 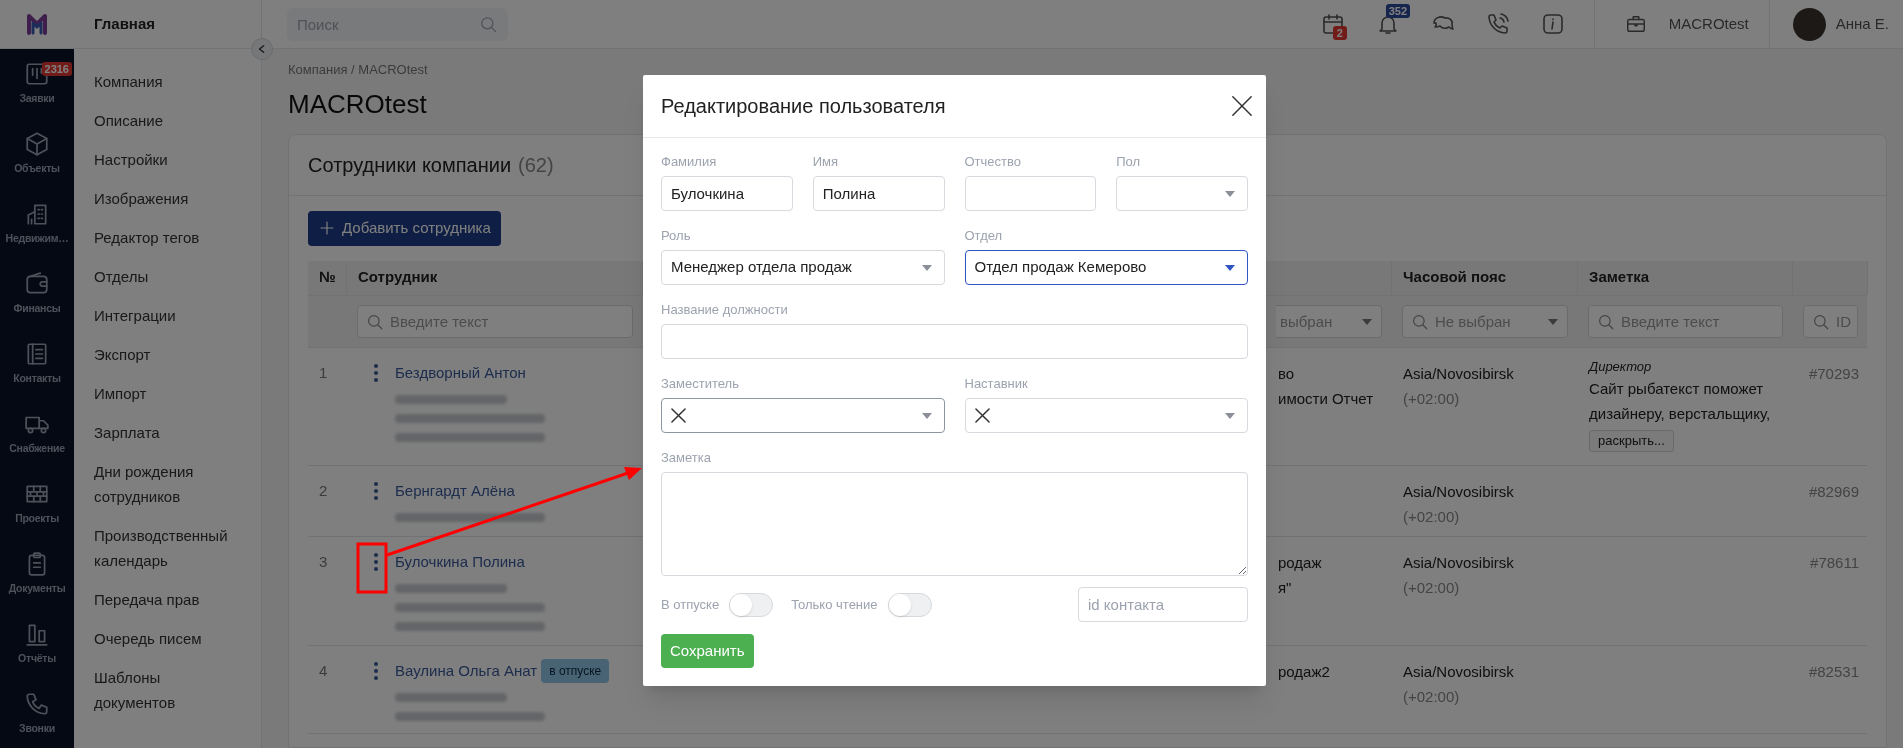 I want to click on sidebar-item: Производственный календарь, so click(x=167, y=548).